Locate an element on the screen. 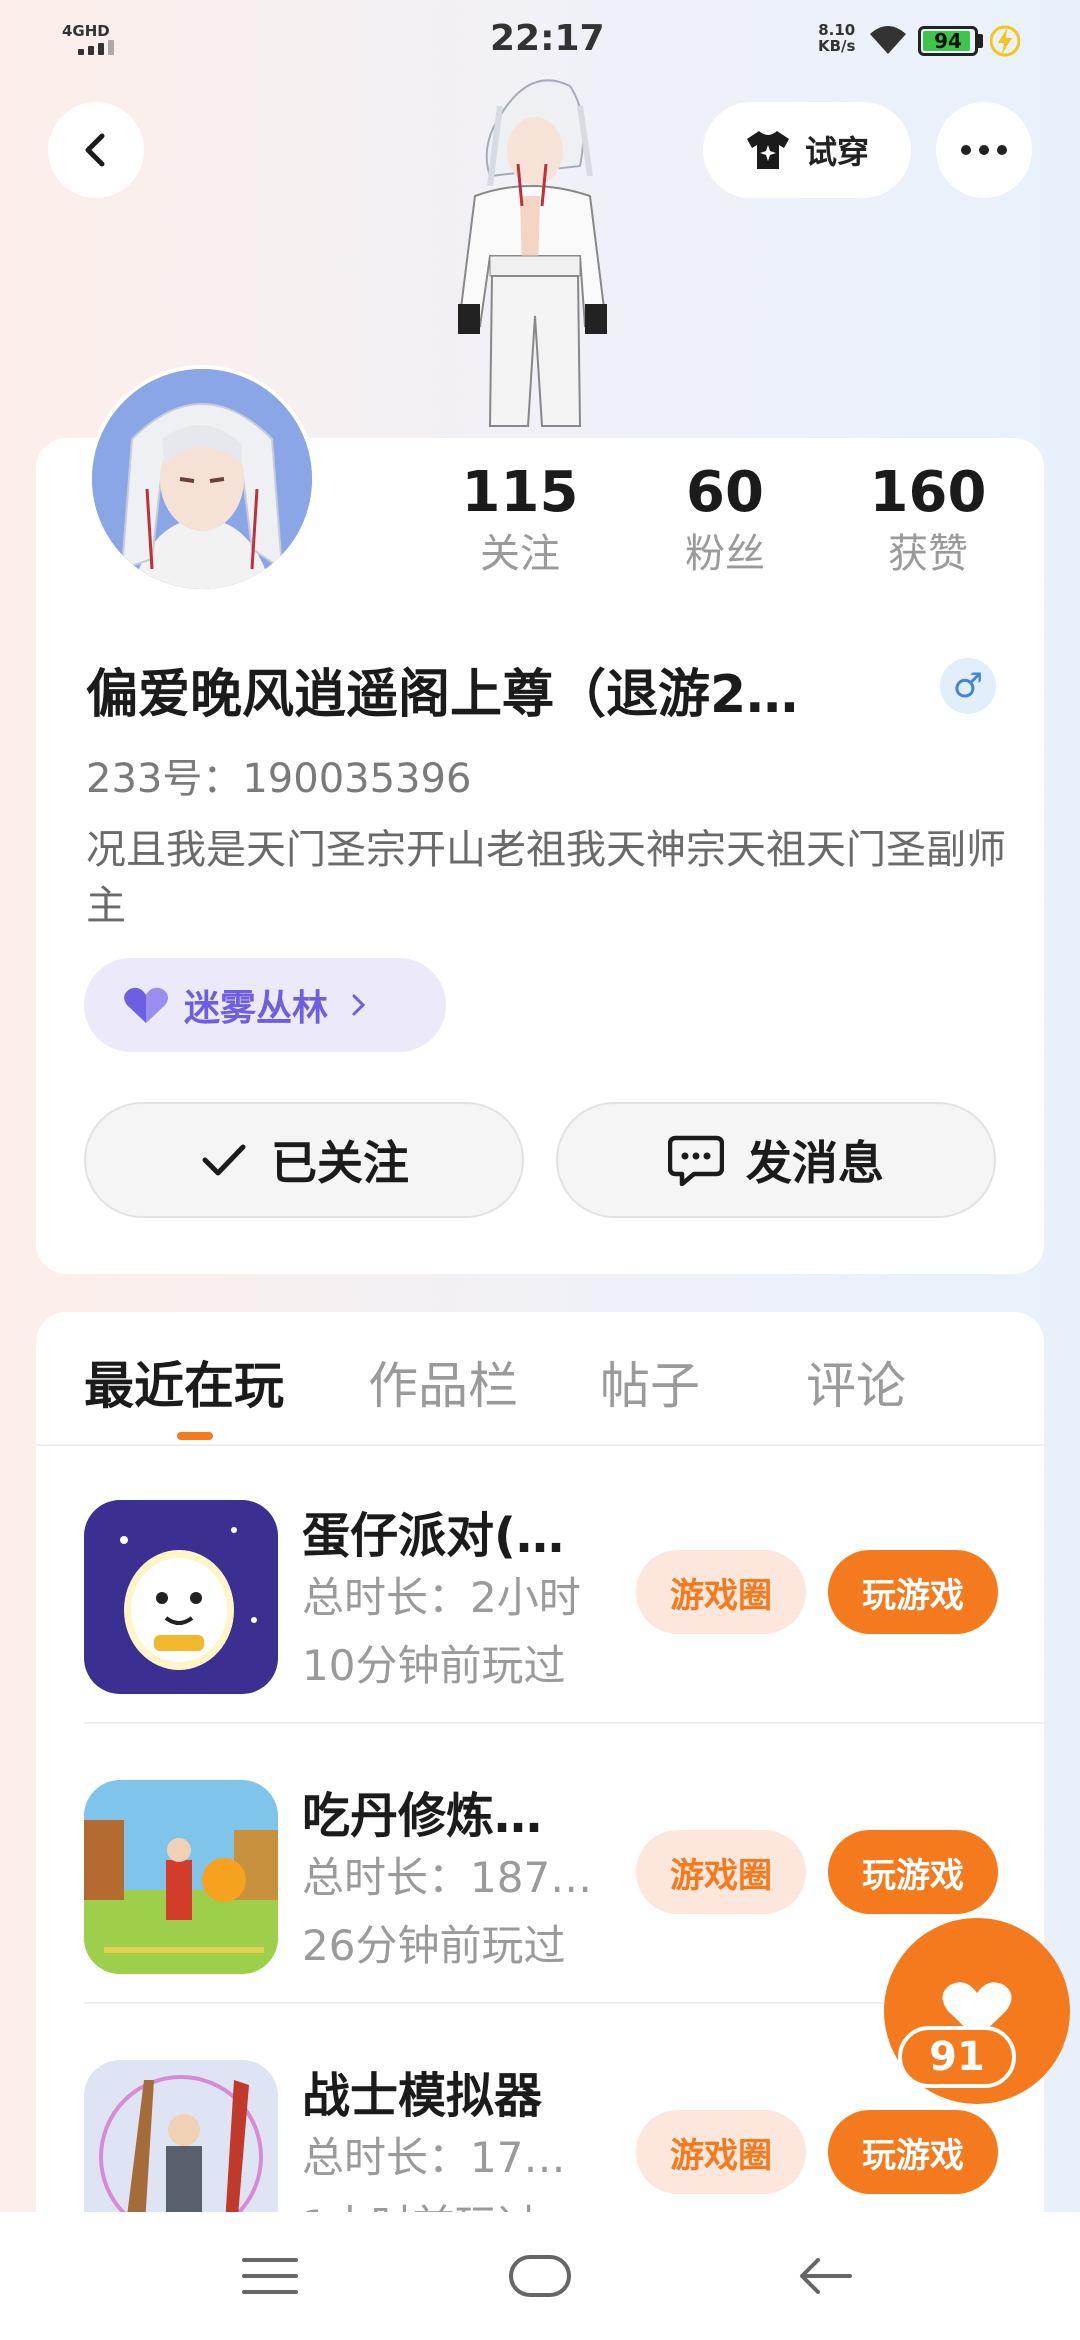  stat-label: 获赞 is located at coordinates (928, 554).